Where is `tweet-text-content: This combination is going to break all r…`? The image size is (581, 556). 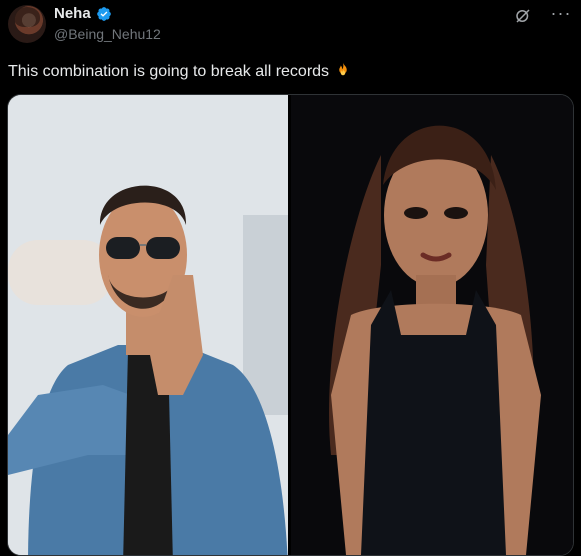
tweet-text-content: This combination is going to break all r… is located at coordinates (169, 71).